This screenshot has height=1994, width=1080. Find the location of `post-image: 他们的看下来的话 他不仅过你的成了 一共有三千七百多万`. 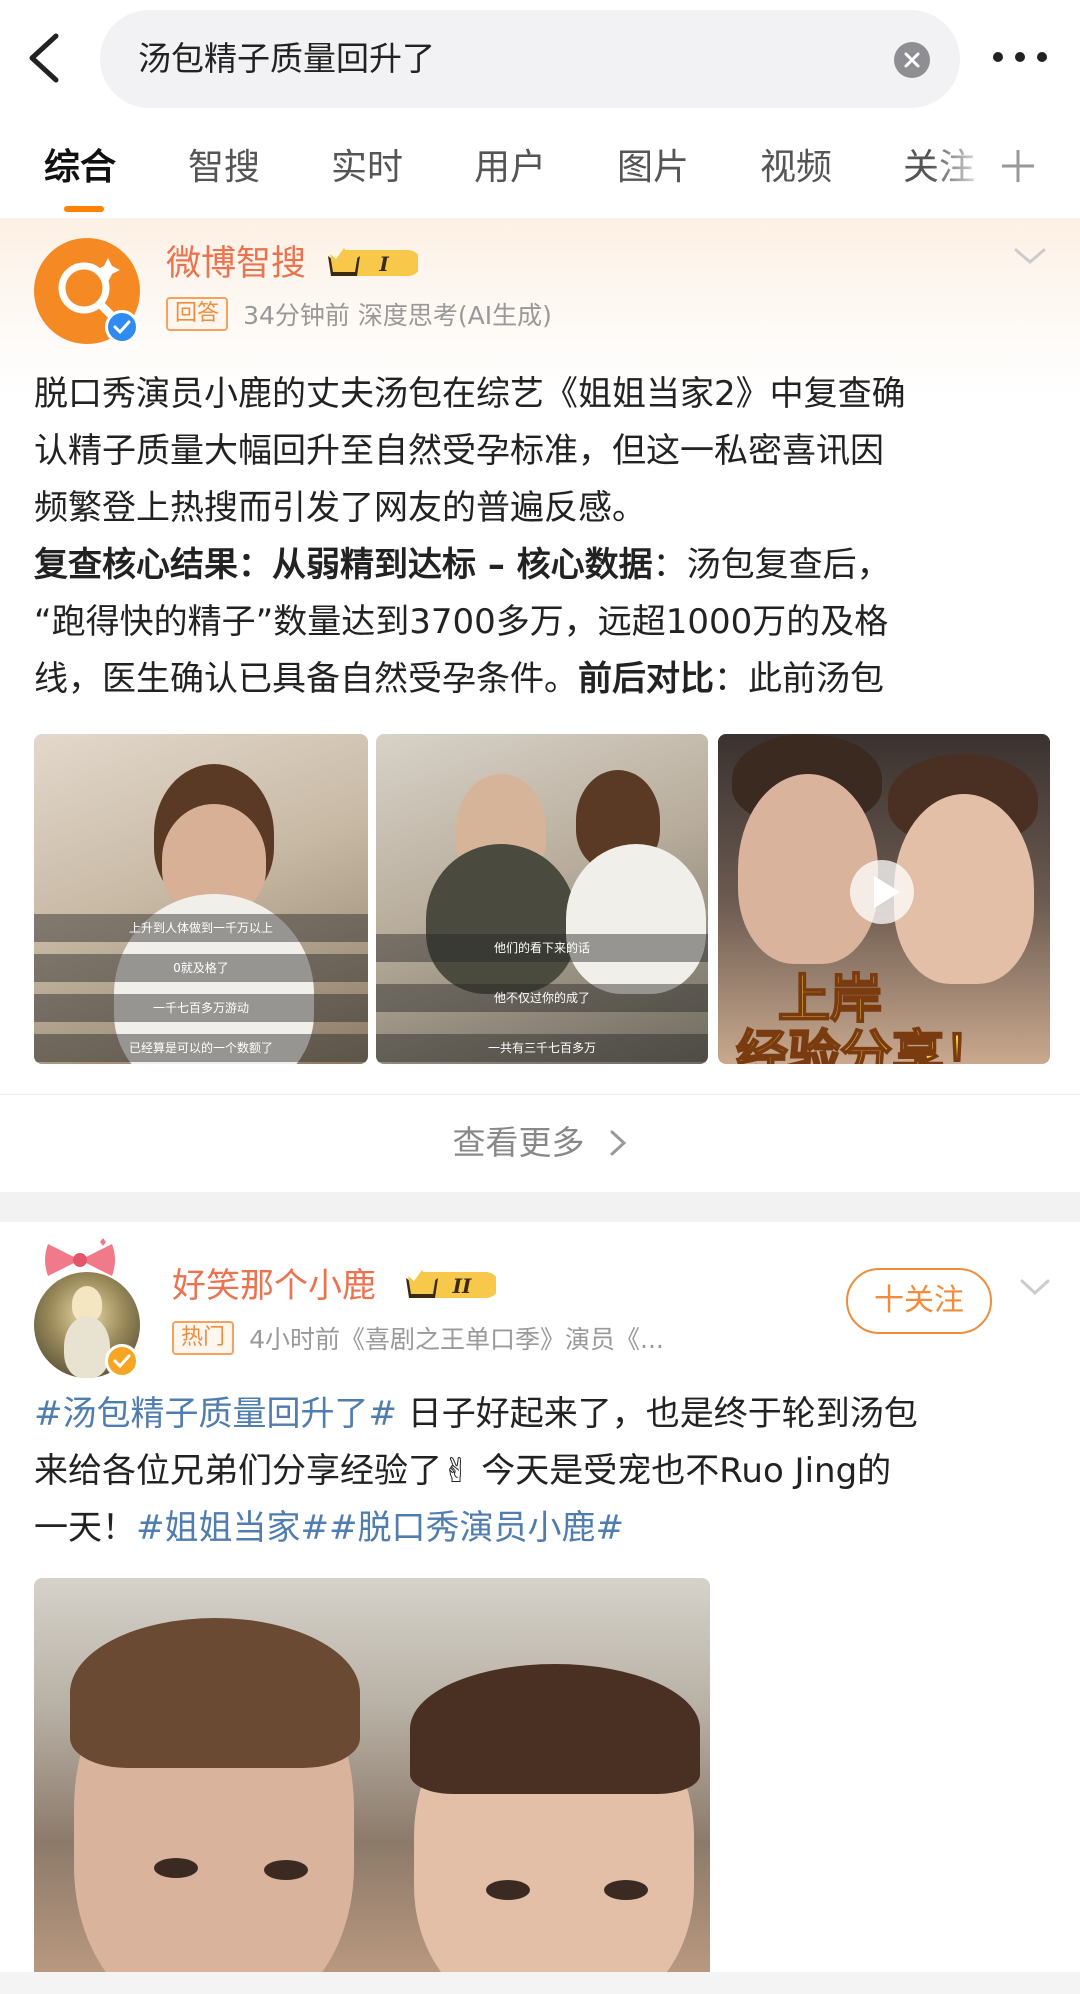

post-image: 他们的看下来的话 他不仅过你的成了 一共有三千七百多万 is located at coordinates (542, 899).